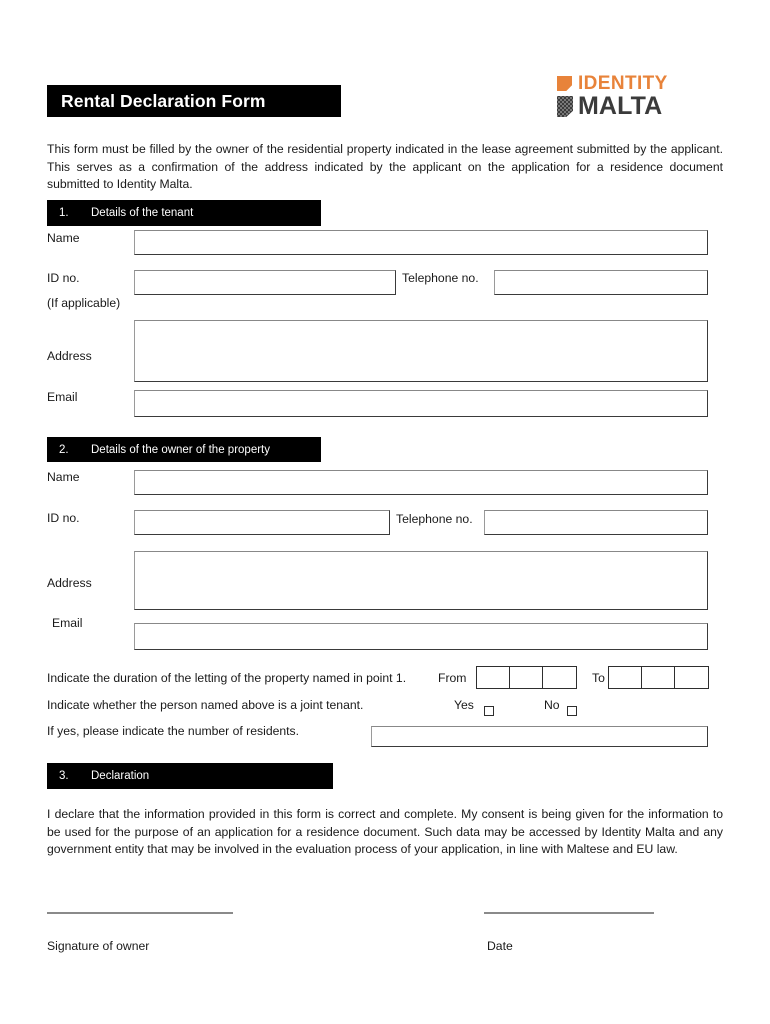 The width and height of the screenshot is (770, 1024). What do you see at coordinates (434, 519) in the screenshot?
I see `owner-telephone-label: Telephone no.` at bounding box center [434, 519].